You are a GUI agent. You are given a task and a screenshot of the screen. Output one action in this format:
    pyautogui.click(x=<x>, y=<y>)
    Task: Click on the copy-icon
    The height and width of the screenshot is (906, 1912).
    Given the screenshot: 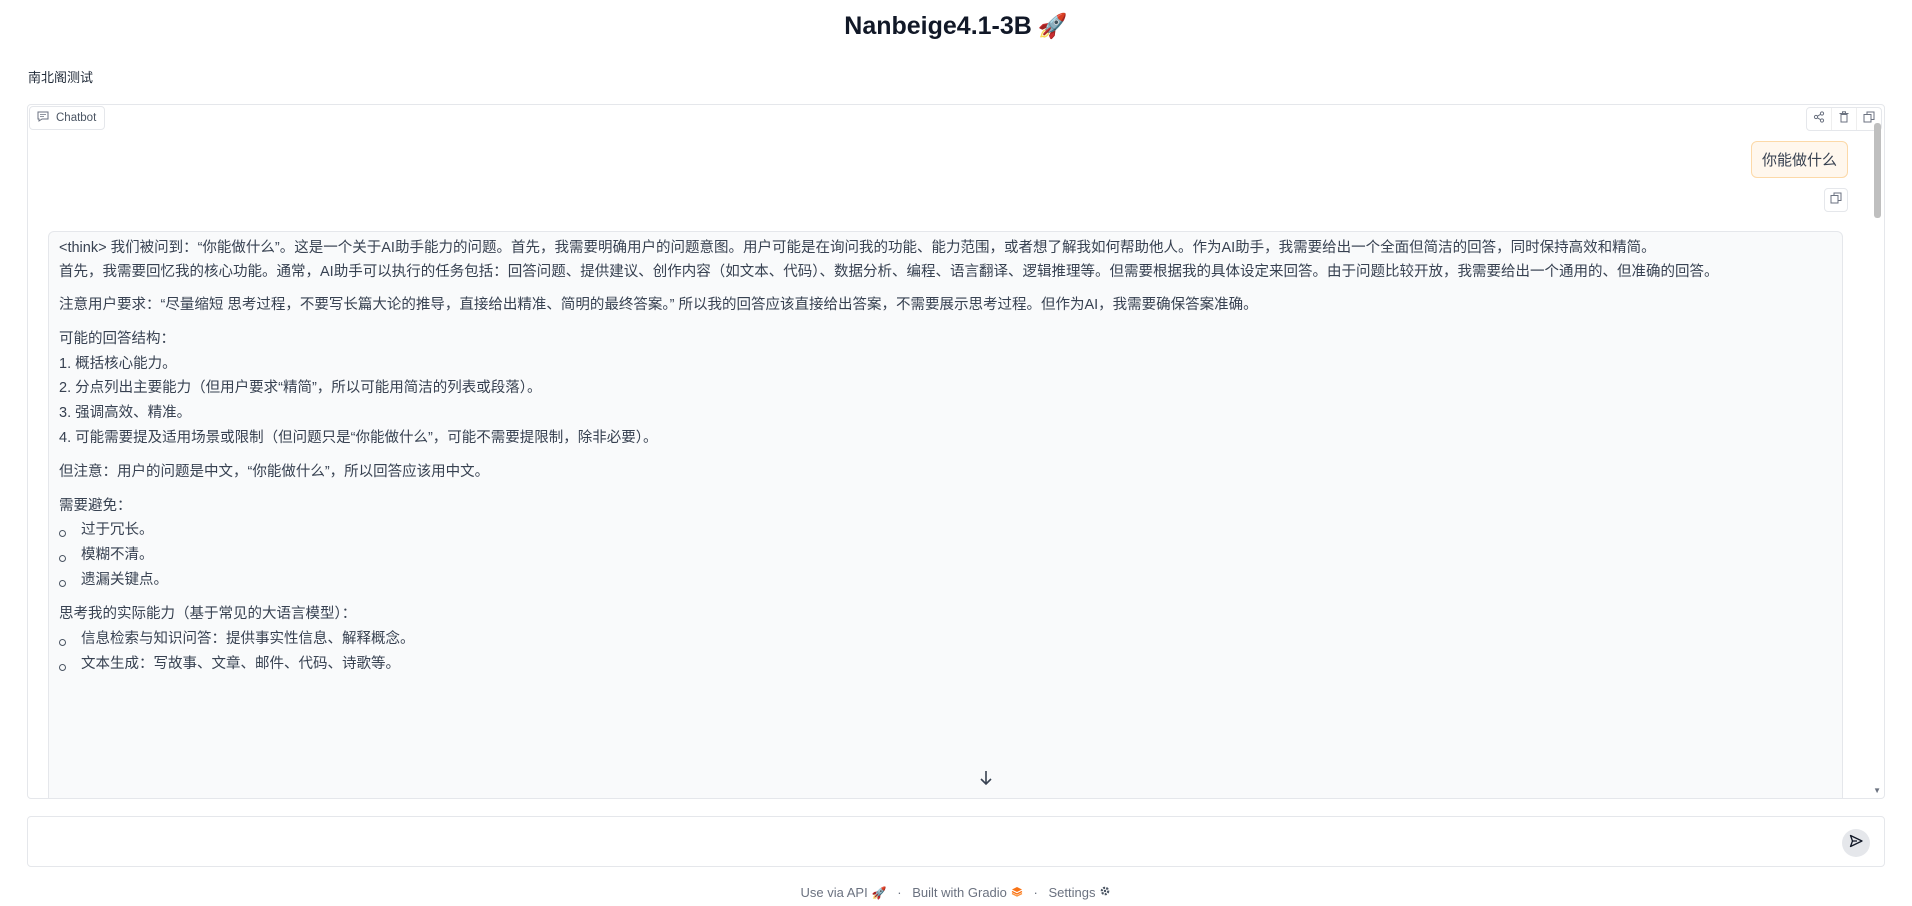 What is the action you would take?
    pyautogui.click(x=1836, y=200)
    